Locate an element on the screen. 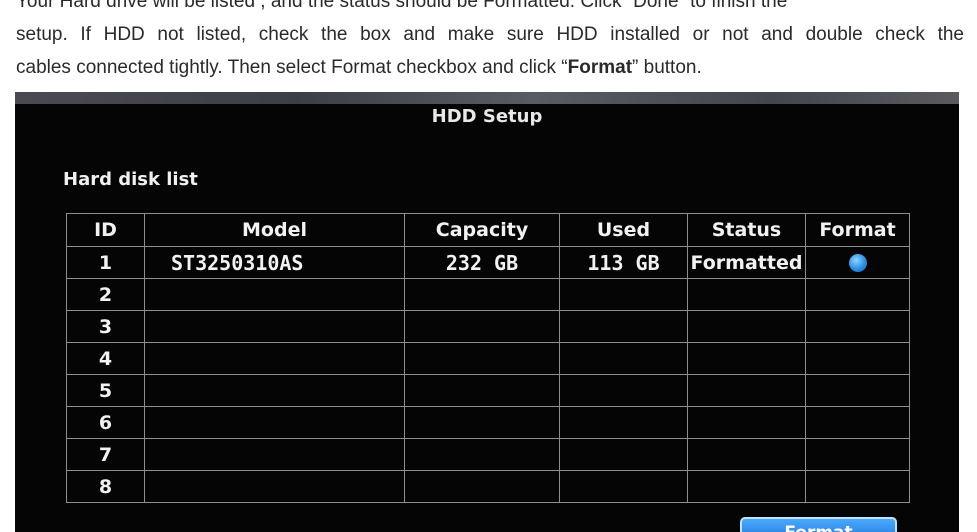 This screenshot has height=532, width=977. table-row: 3 is located at coordinates (488, 326).